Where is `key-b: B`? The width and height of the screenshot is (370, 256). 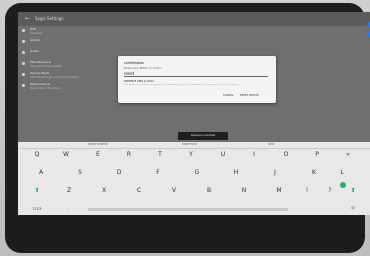 key-b: B is located at coordinates (209, 190).